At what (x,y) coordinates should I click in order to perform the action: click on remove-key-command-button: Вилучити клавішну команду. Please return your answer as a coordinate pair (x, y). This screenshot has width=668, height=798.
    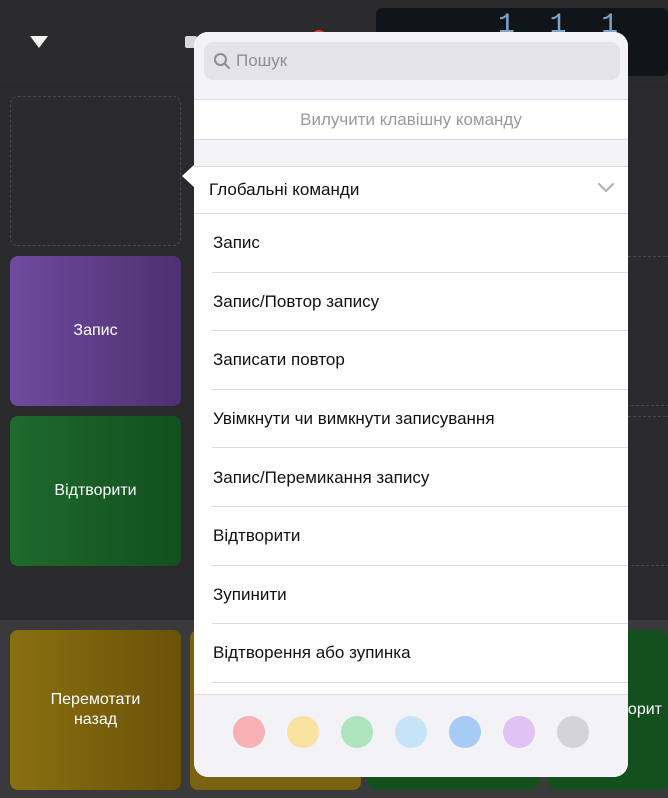
    Looking at the image, I should click on (411, 119).